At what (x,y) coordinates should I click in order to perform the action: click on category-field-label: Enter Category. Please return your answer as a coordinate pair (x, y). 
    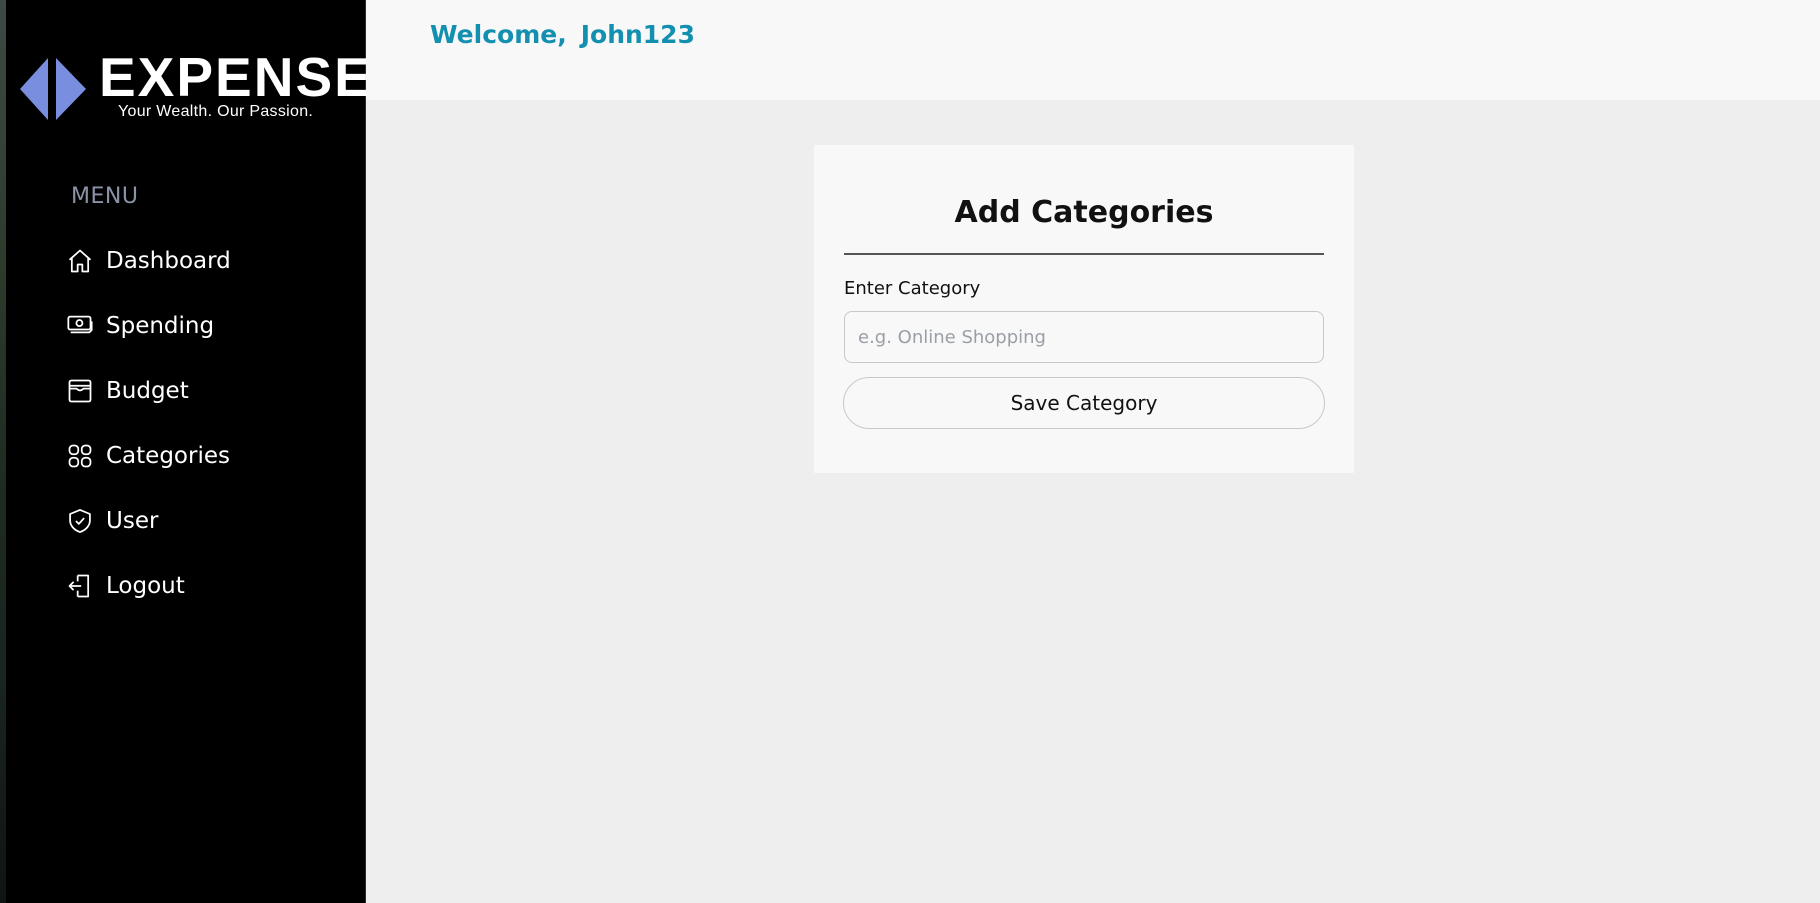
    Looking at the image, I should click on (912, 288).